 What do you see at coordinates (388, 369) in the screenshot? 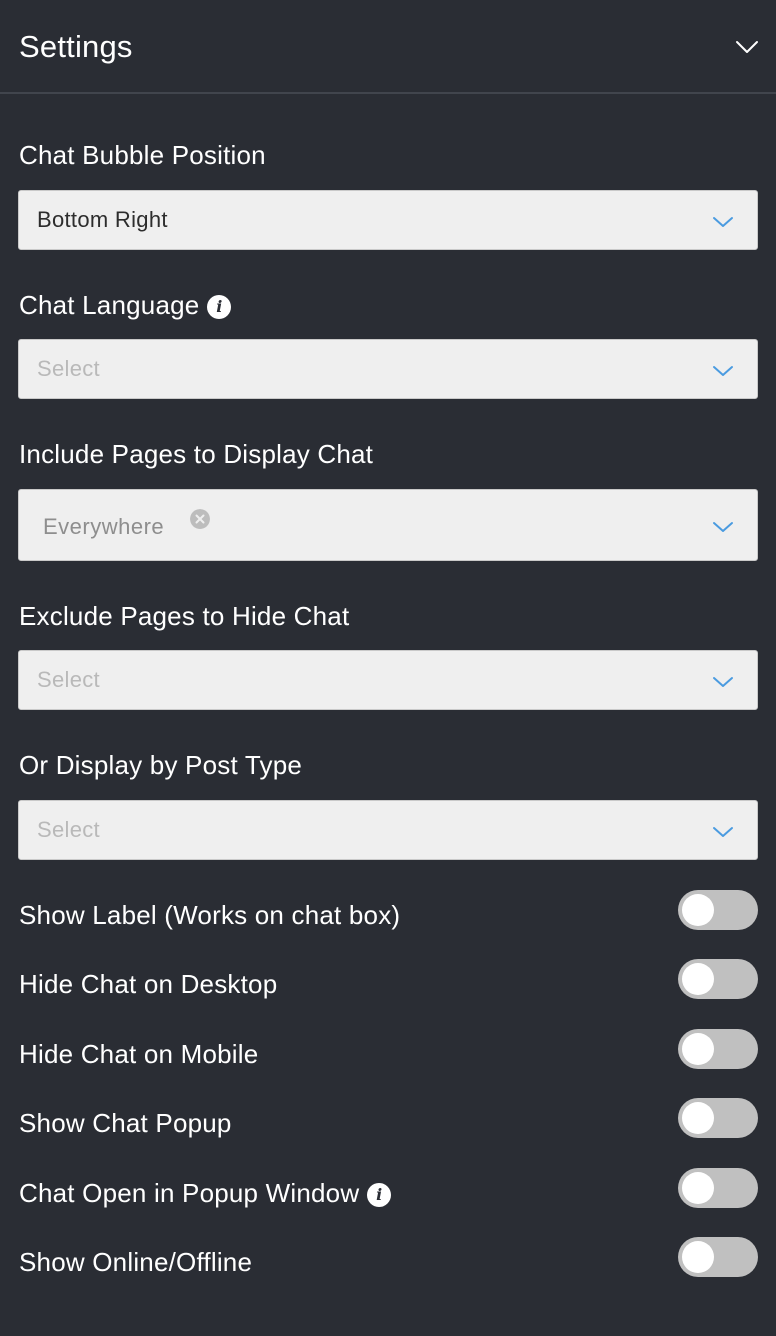
I see `chat-language-select: Select` at bounding box center [388, 369].